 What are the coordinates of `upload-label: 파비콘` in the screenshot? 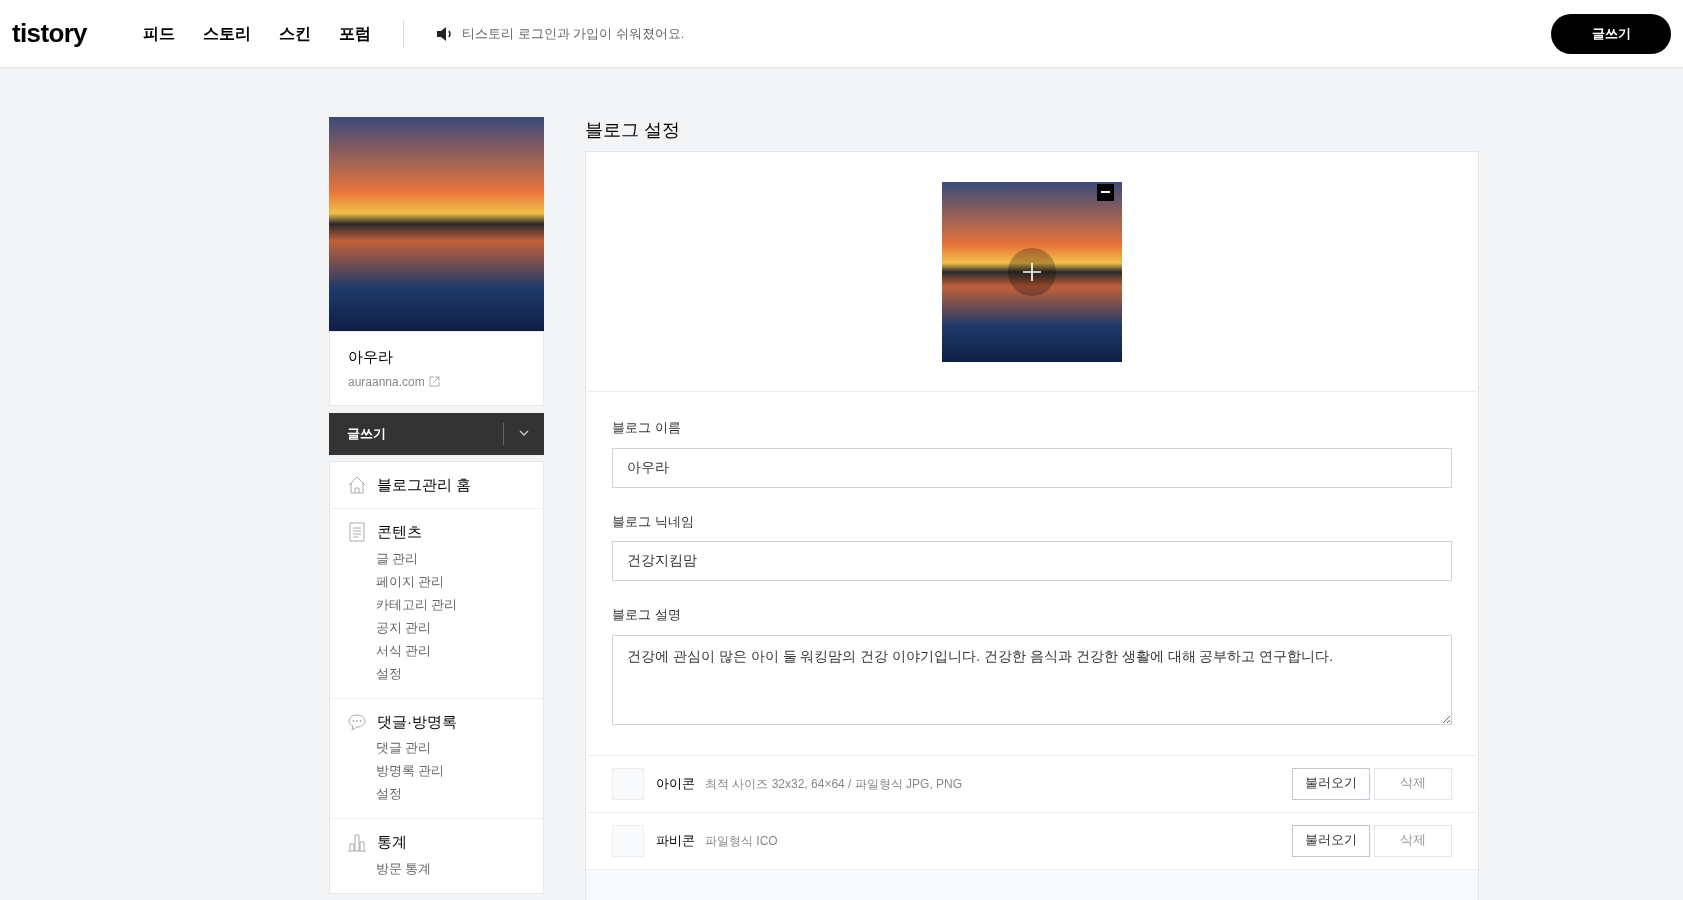 It's located at (675, 840).